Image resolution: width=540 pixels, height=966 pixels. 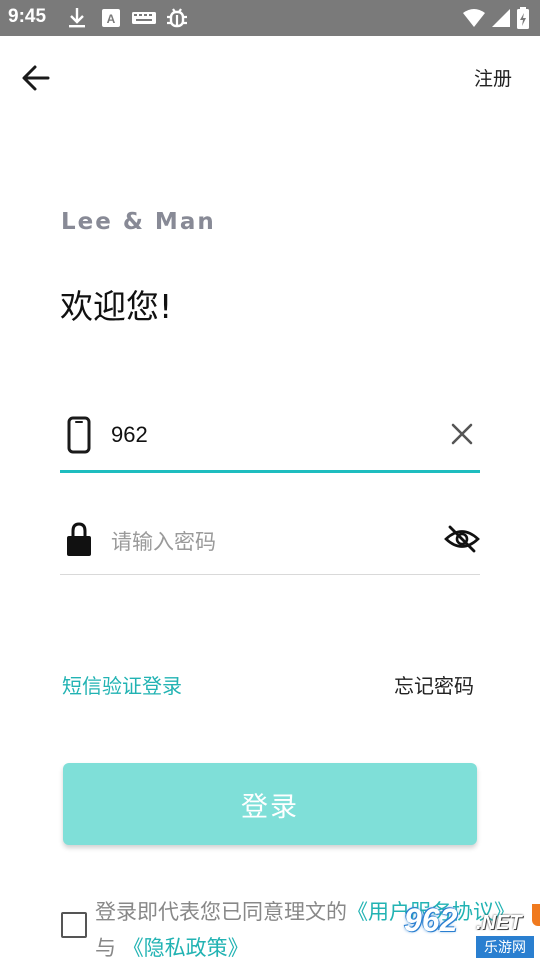 I want to click on watermark-corner, so click(x=536, y=915).